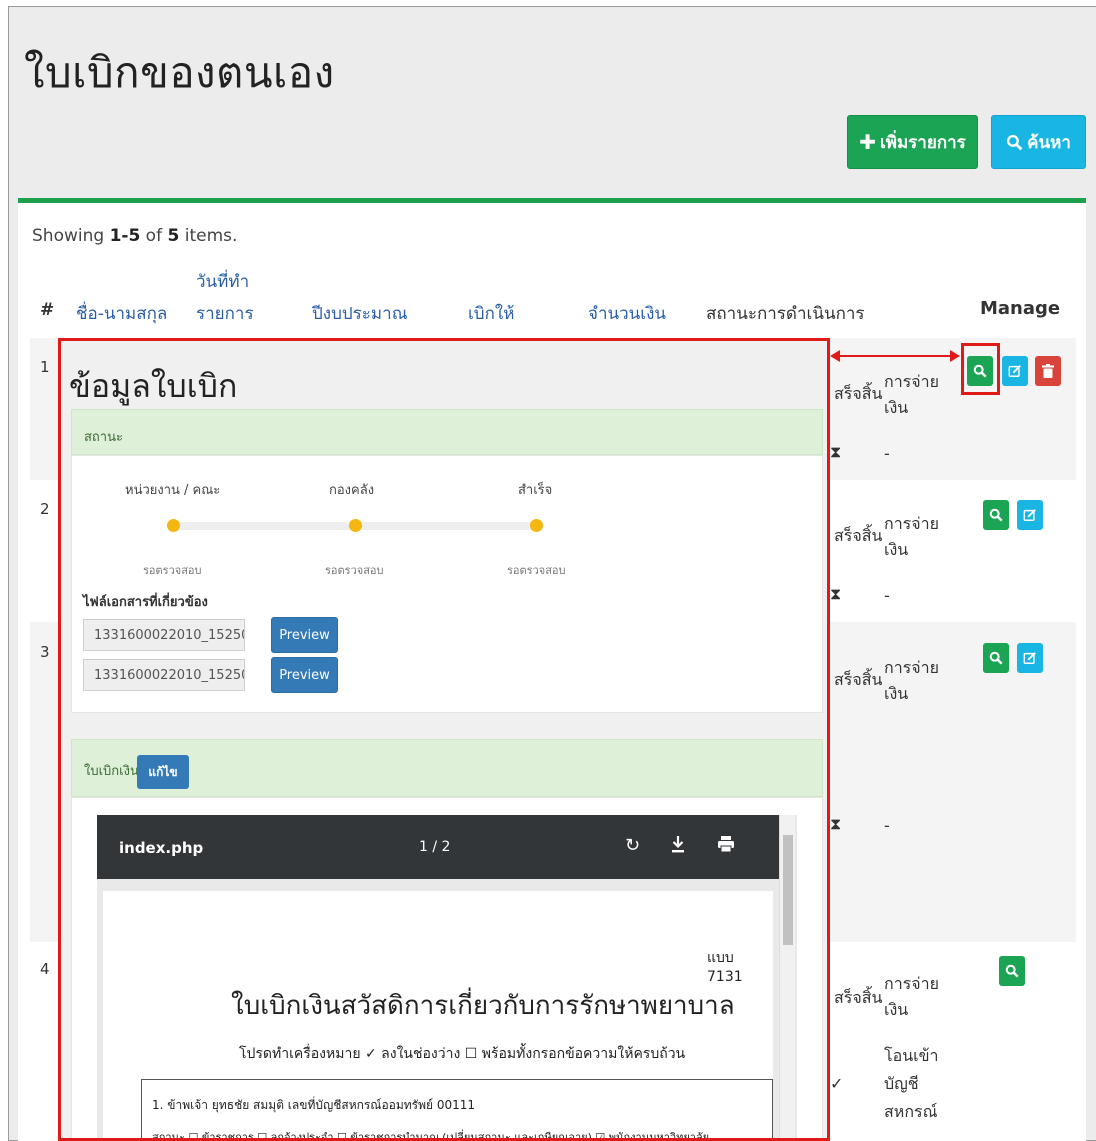 The width and height of the screenshot is (1096, 1141). Describe the element at coordinates (352, 490) in the screenshot. I see `step-label: กองคลัง` at that location.